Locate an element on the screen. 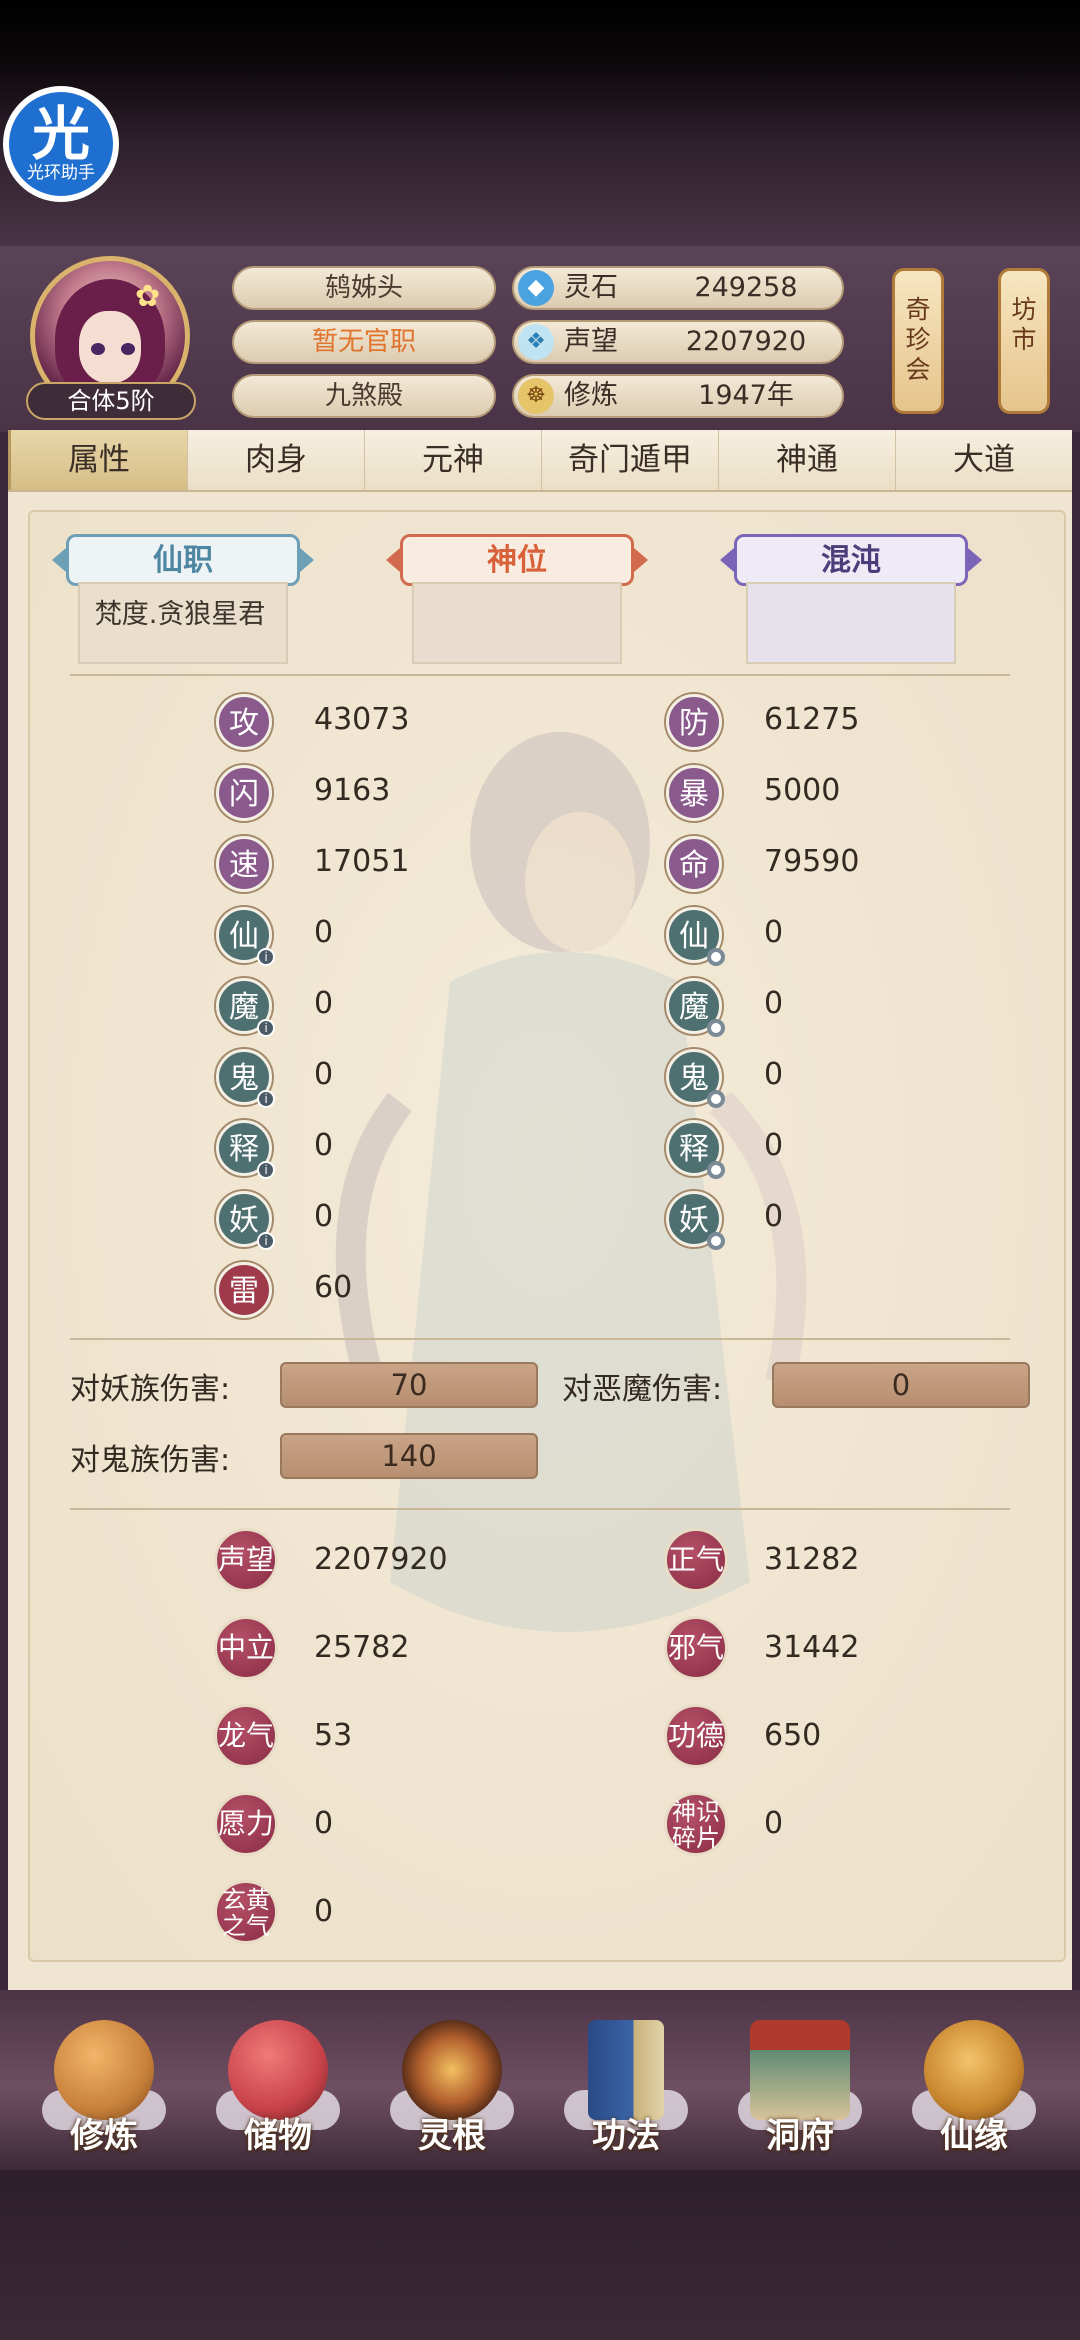 The width and height of the screenshot is (1080, 2340). faction-pill: 九煞殿 is located at coordinates (364, 396).